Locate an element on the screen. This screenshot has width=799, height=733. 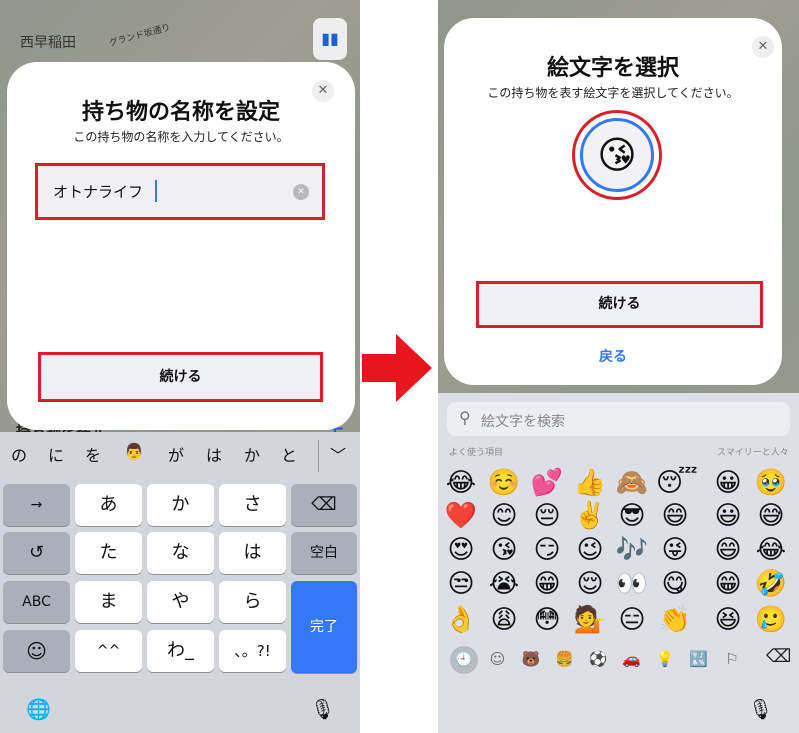
emoji-key: 😊 is located at coordinates (504, 516).